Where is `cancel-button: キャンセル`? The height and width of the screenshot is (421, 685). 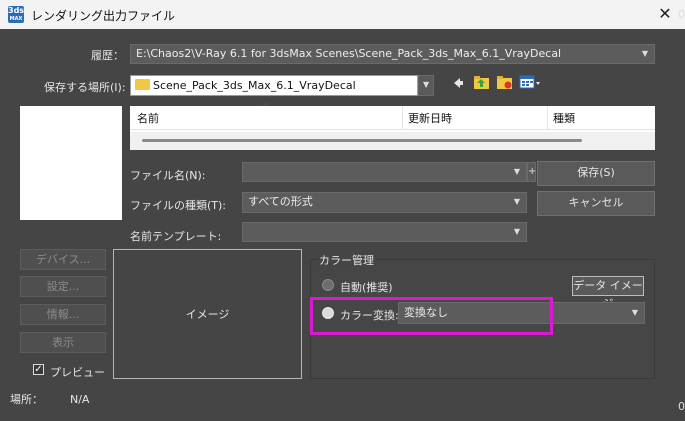 cancel-button: キャンセル is located at coordinates (596, 203).